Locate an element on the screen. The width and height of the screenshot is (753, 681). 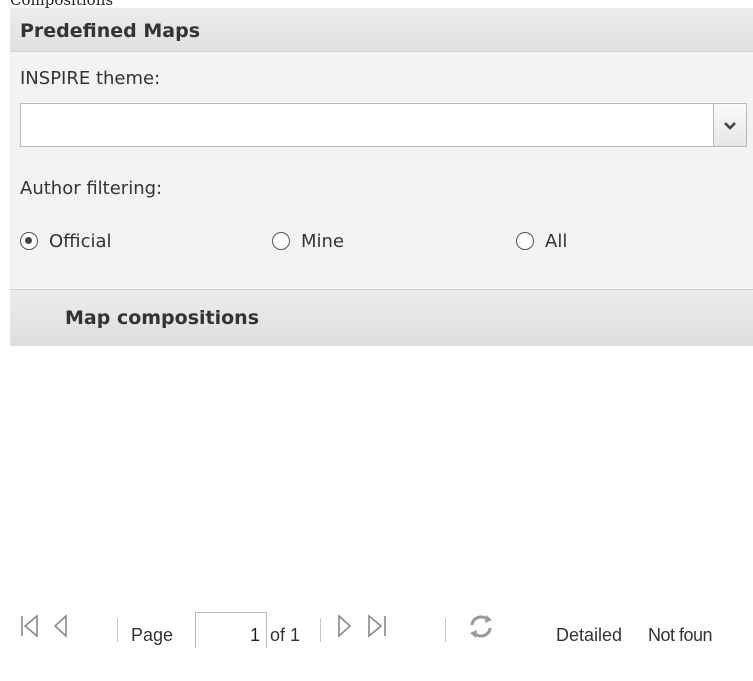
radio-all-circle is located at coordinates (525, 241).